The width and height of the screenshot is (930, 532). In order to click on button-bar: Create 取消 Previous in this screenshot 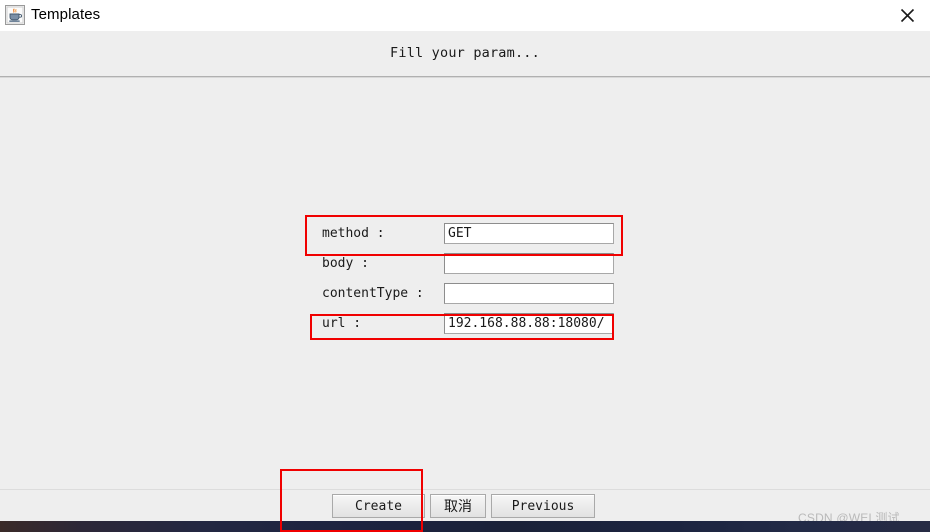, I will do `click(465, 505)`.